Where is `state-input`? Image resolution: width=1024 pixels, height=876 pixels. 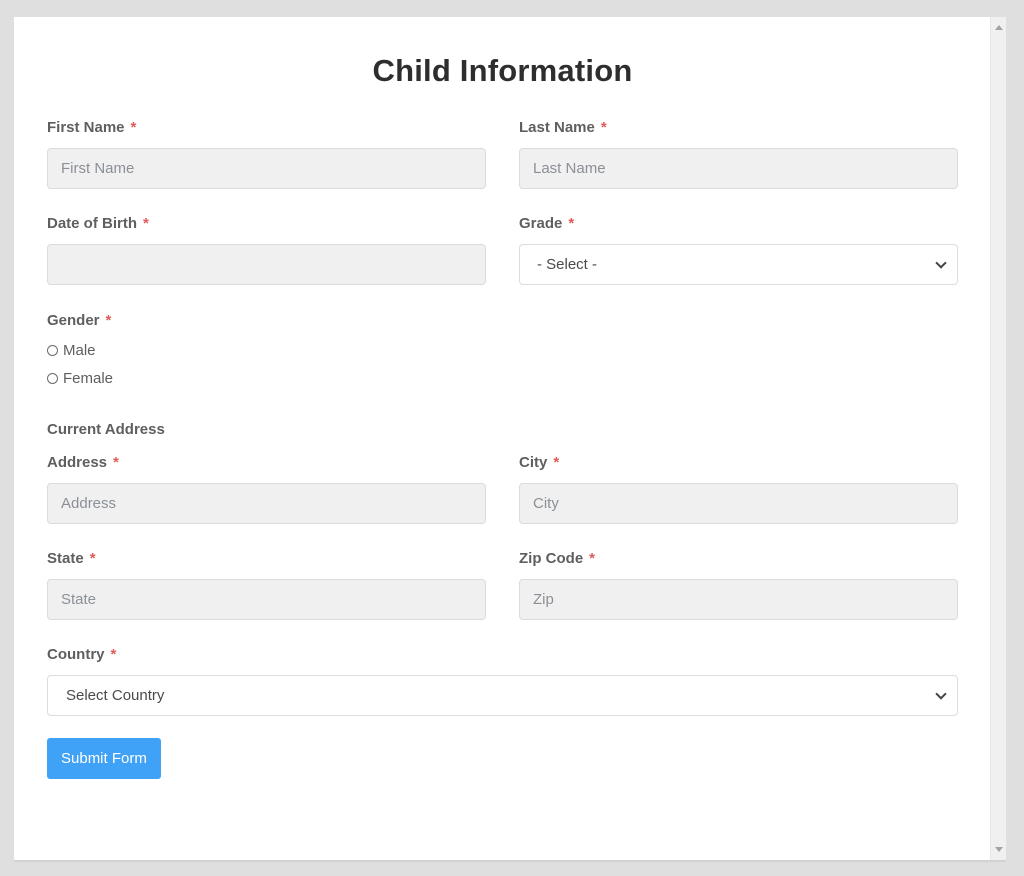
state-input is located at coordinates (266, 599).